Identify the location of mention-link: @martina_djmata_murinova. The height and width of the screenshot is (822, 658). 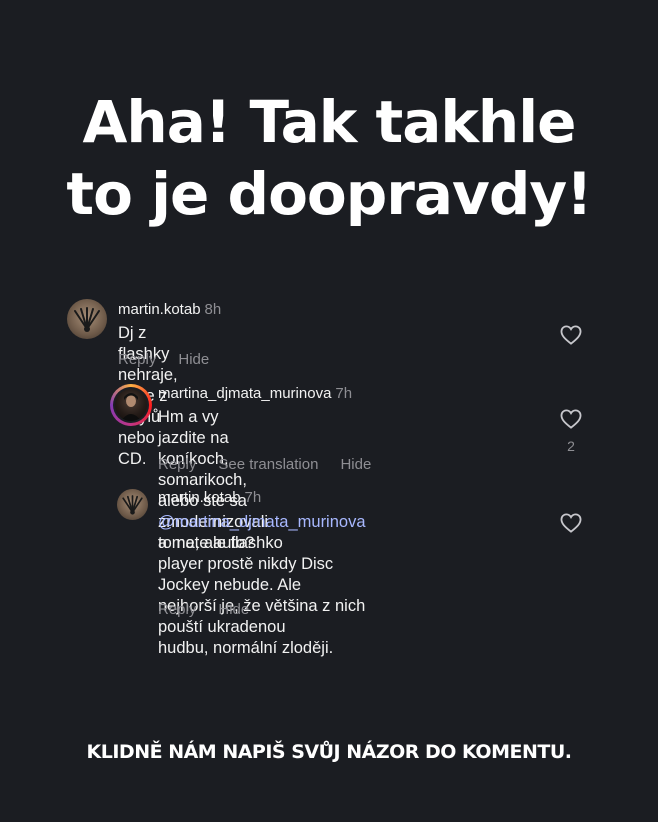
(262, 522).